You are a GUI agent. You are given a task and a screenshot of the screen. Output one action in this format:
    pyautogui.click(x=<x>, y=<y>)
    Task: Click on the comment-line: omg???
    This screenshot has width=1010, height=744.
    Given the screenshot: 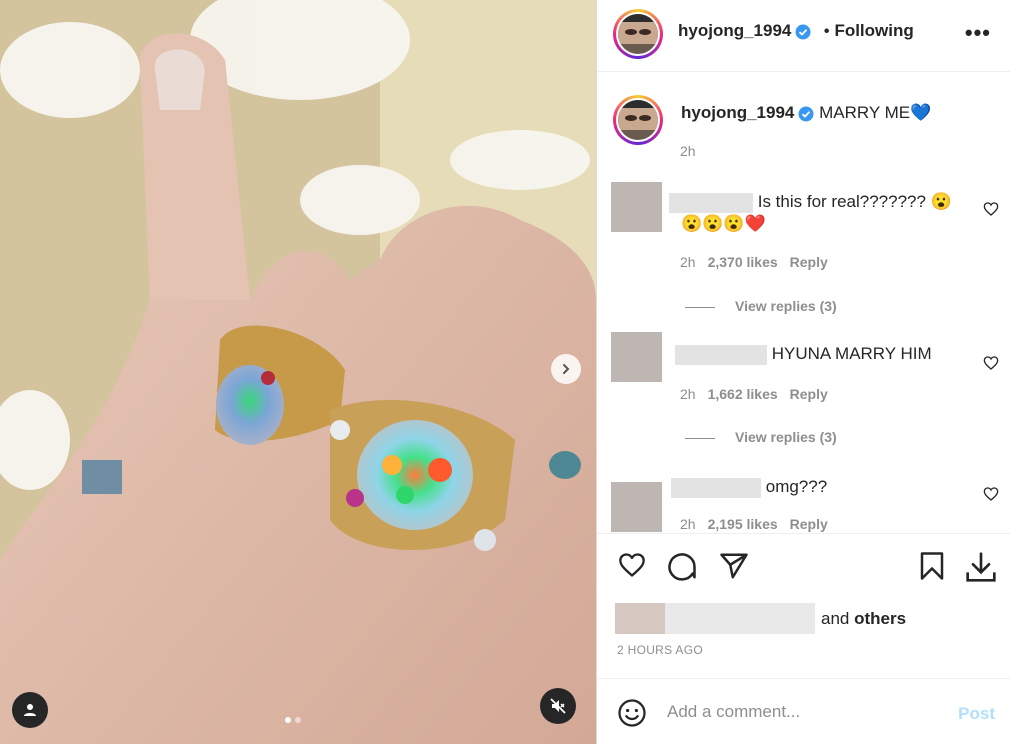 What is the action you would take?
    pyautogui.click(x=749, y=487)
    